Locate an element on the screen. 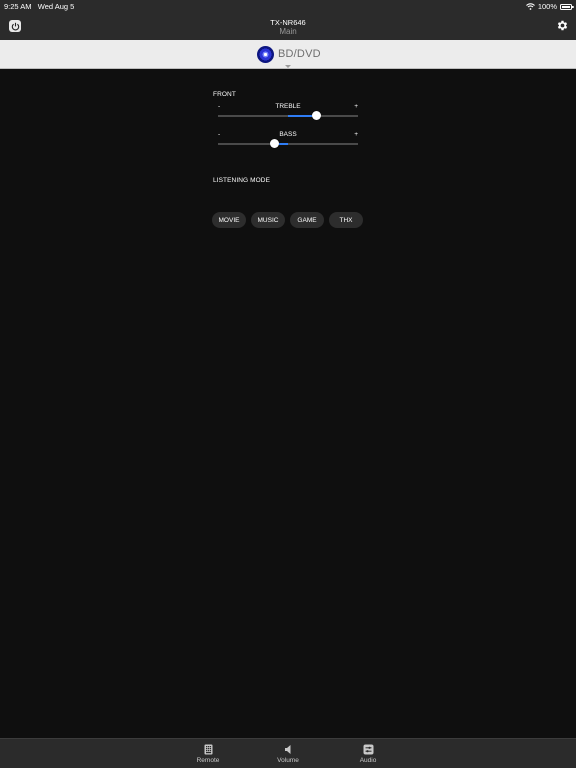 The image size is (576, 768). source-label: BD/DVD is located at coordinates (299, 54).